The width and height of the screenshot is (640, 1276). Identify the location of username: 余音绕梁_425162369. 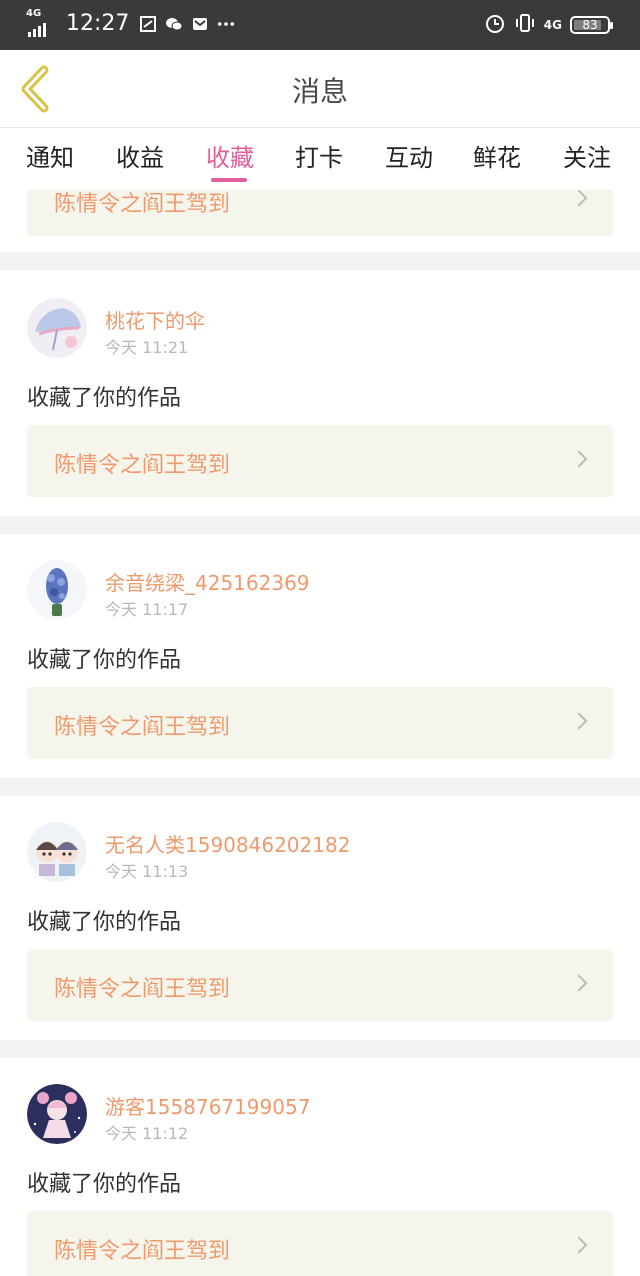
(207, 581).